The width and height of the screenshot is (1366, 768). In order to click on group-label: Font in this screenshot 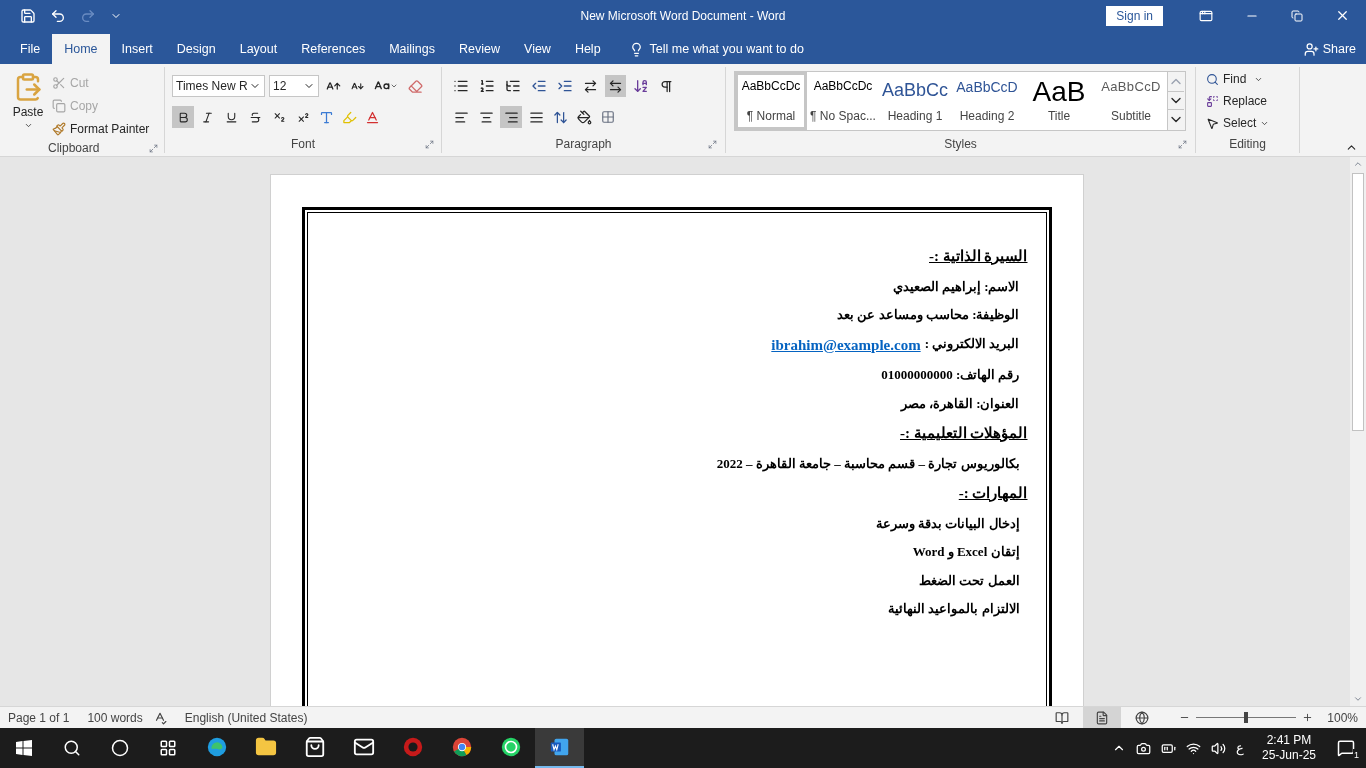, I will do `click(303, 144)`.